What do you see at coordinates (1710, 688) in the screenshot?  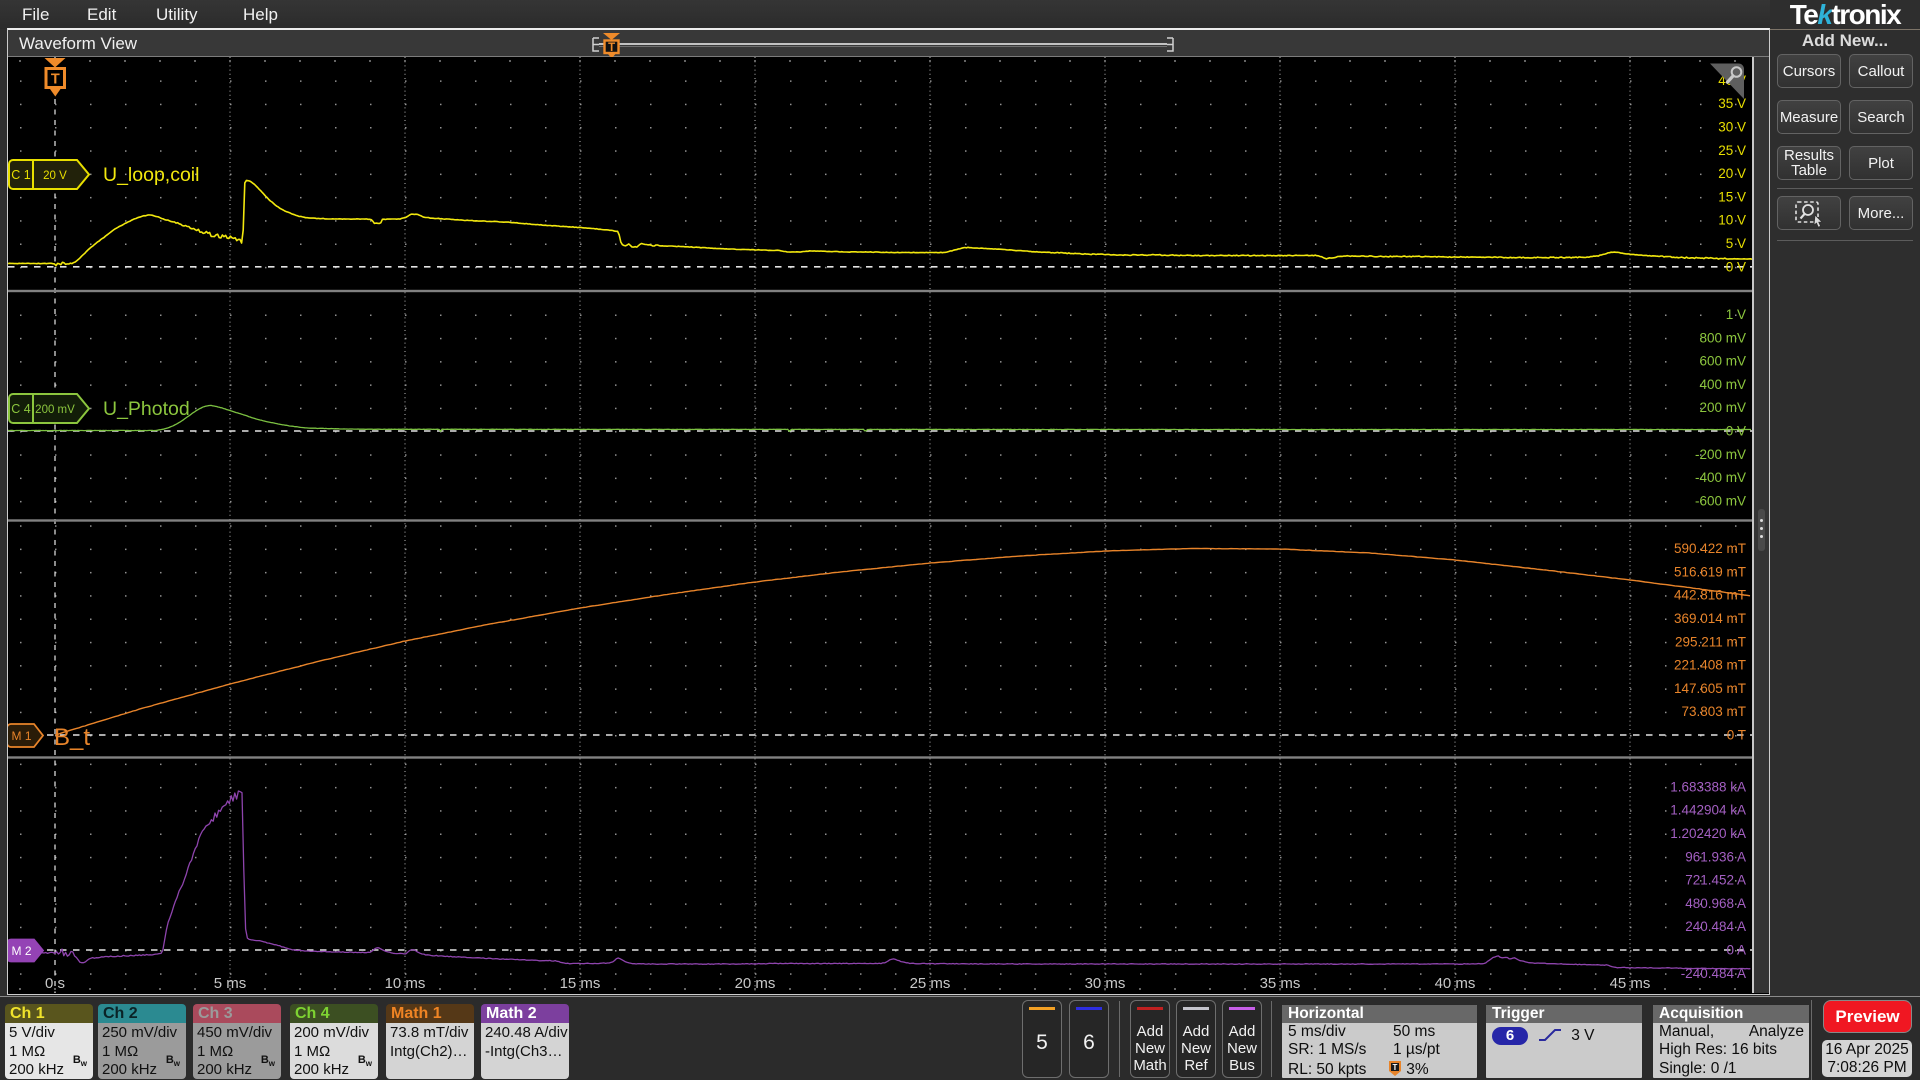 I see `svg-text: 147.605 mT` at bounding box center [1710, 688].